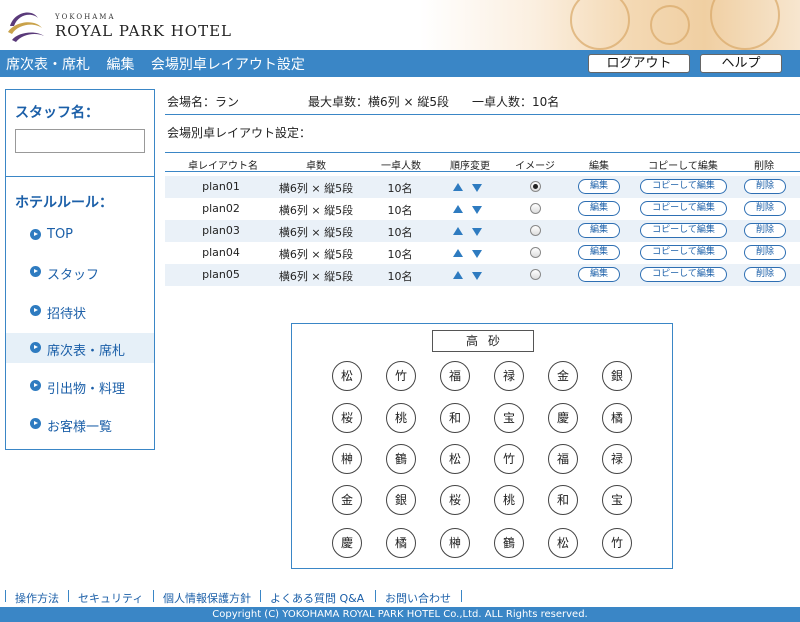 This screenshot has height=622, width=800. I want to click on plan-name: plan02, so click(221, 208).